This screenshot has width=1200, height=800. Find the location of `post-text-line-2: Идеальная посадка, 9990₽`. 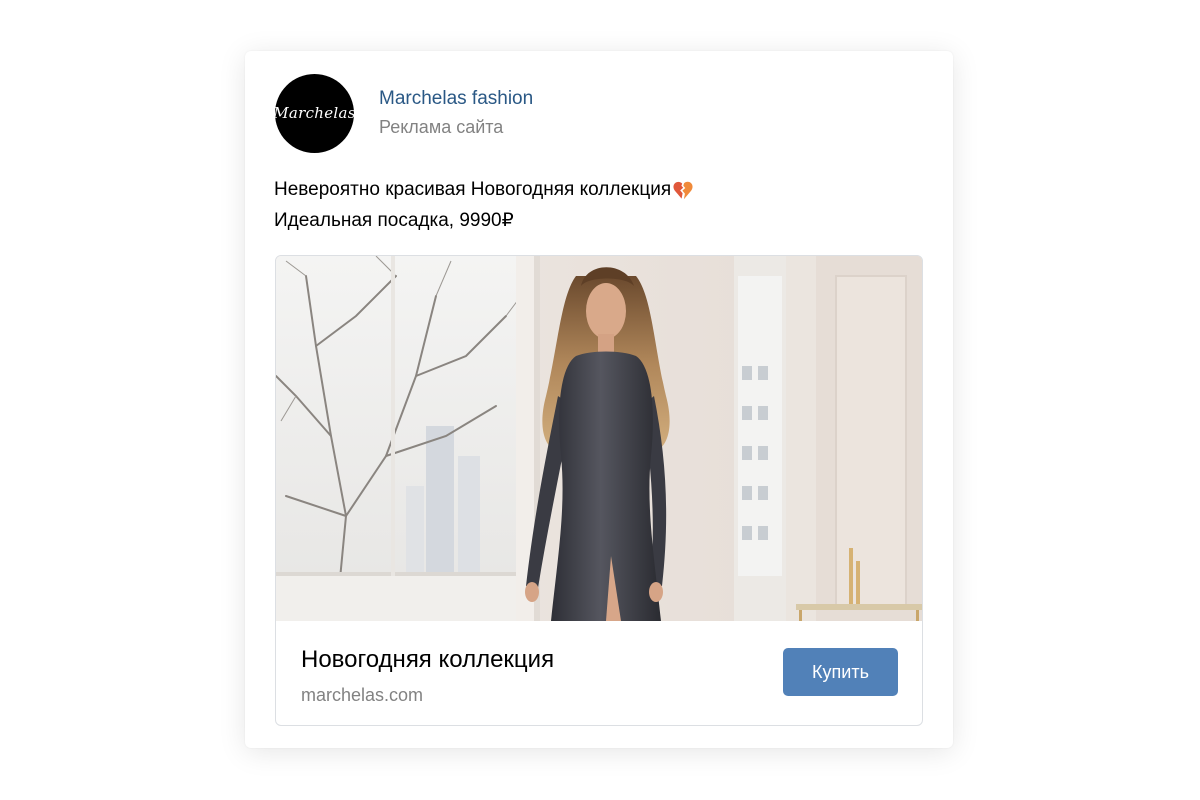

post-text-line-2: Идеальная посадка, 9990₽ is located at coordinates (394, 220).